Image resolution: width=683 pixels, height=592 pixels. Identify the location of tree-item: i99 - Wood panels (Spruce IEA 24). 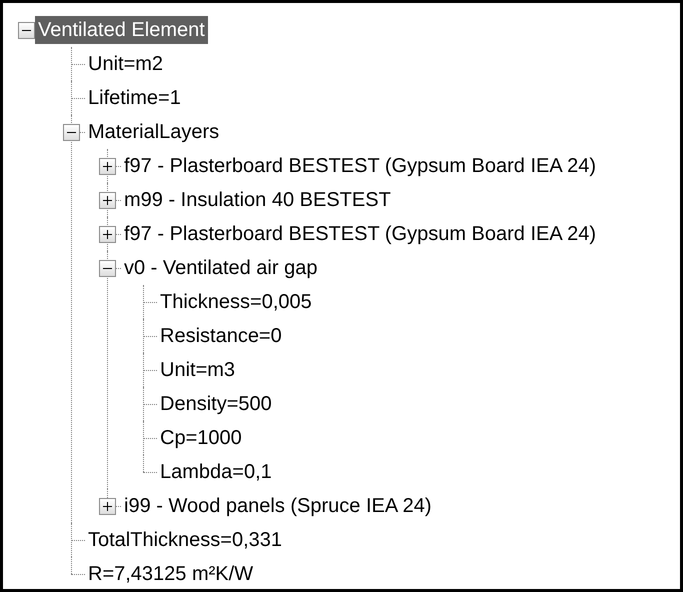
(278, 506).